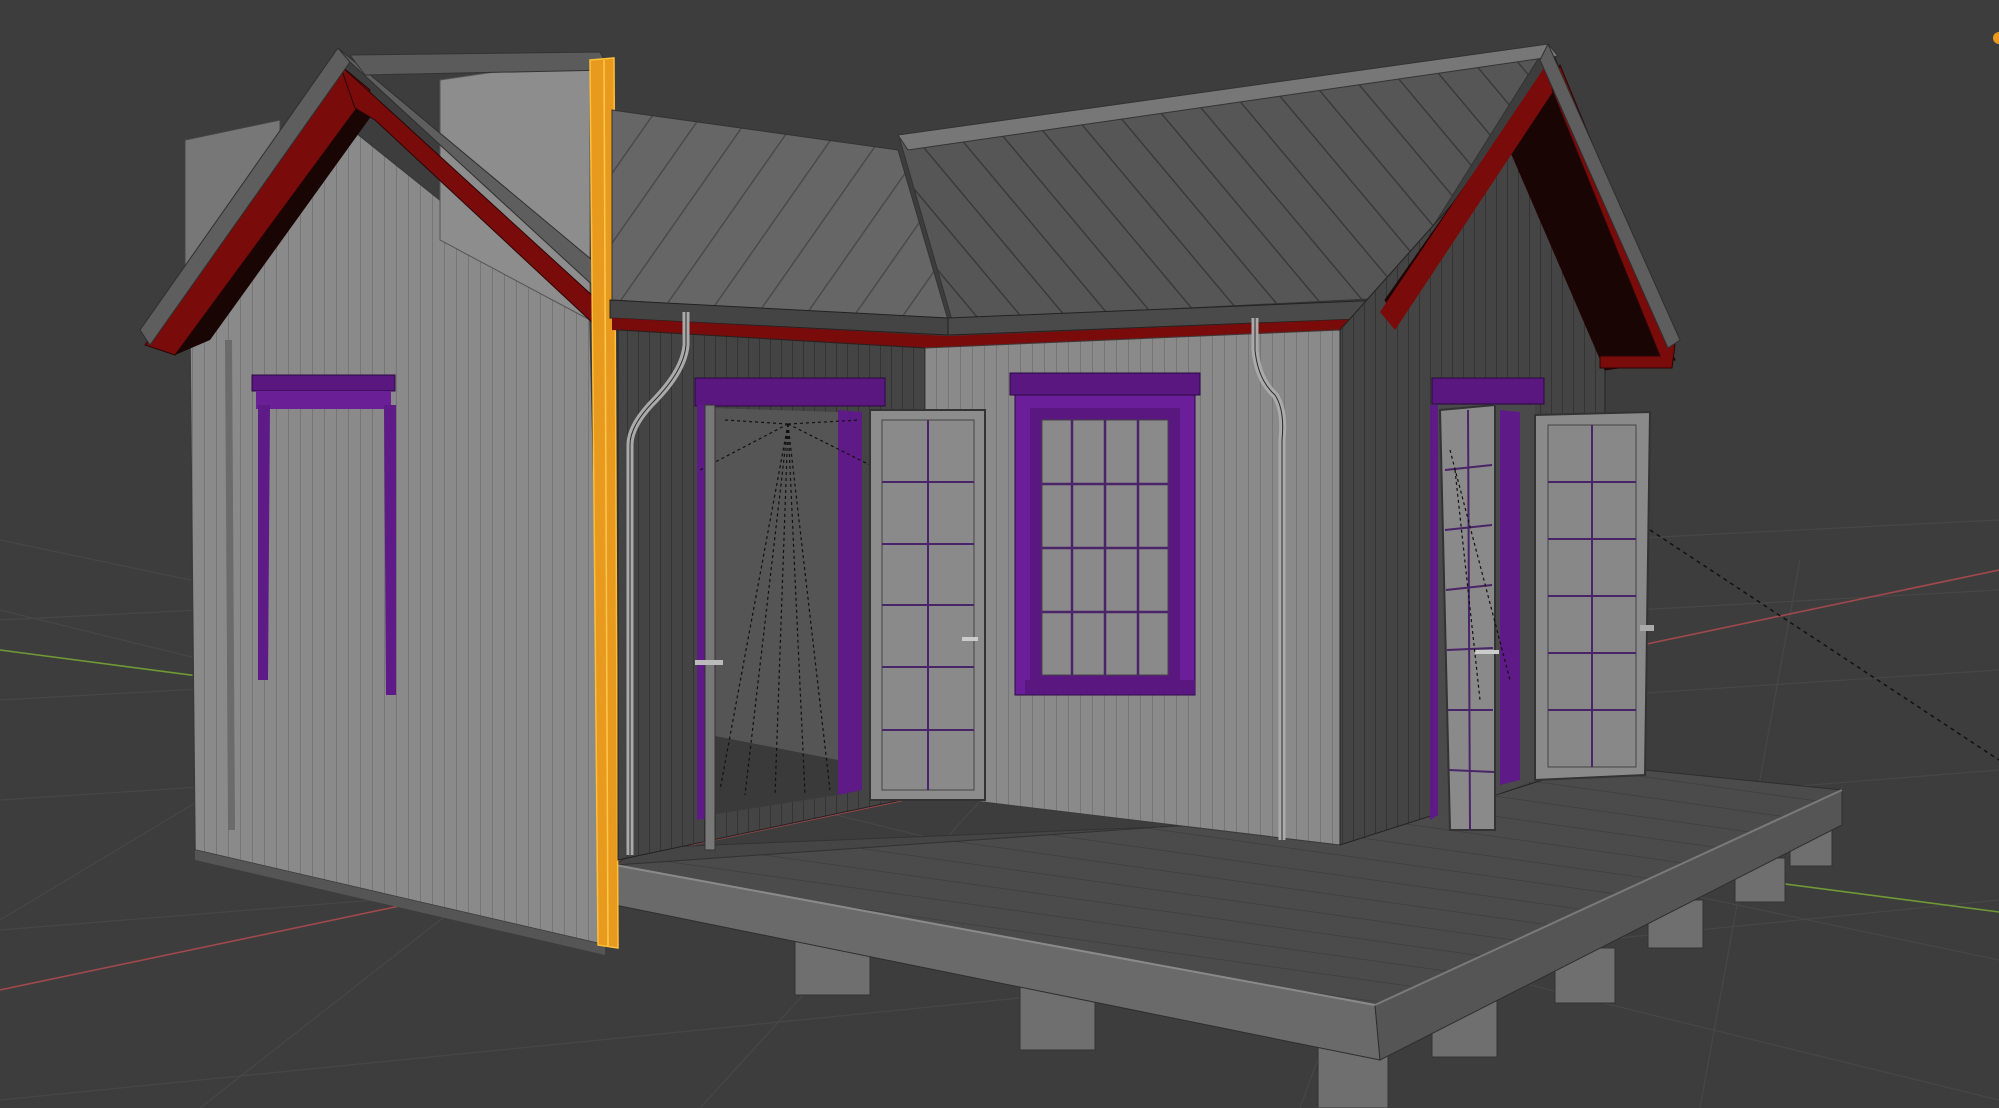 This screenshot has width=1999, height=1108. I want to click on door-header-right, so click(1488, 391).